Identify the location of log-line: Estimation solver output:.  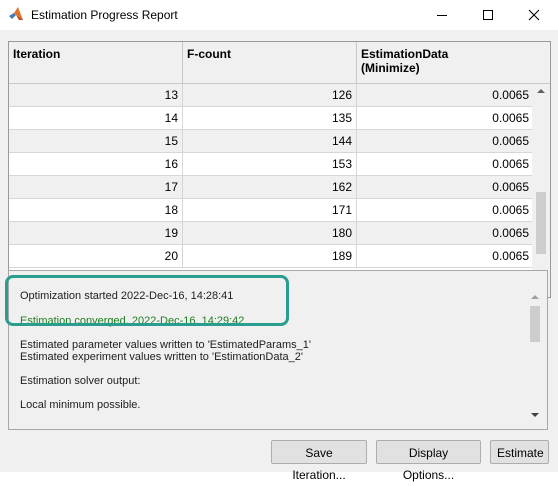
(80, 381).